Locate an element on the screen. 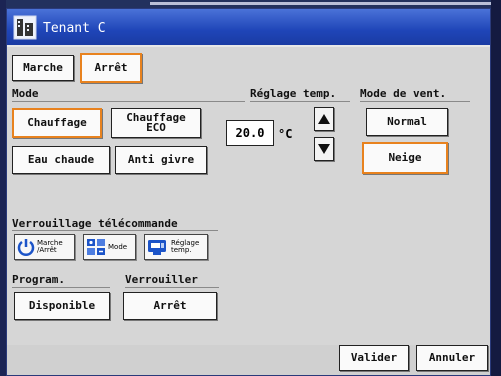  lock-heading: Verrouiller is located at coordinates (161, 279).